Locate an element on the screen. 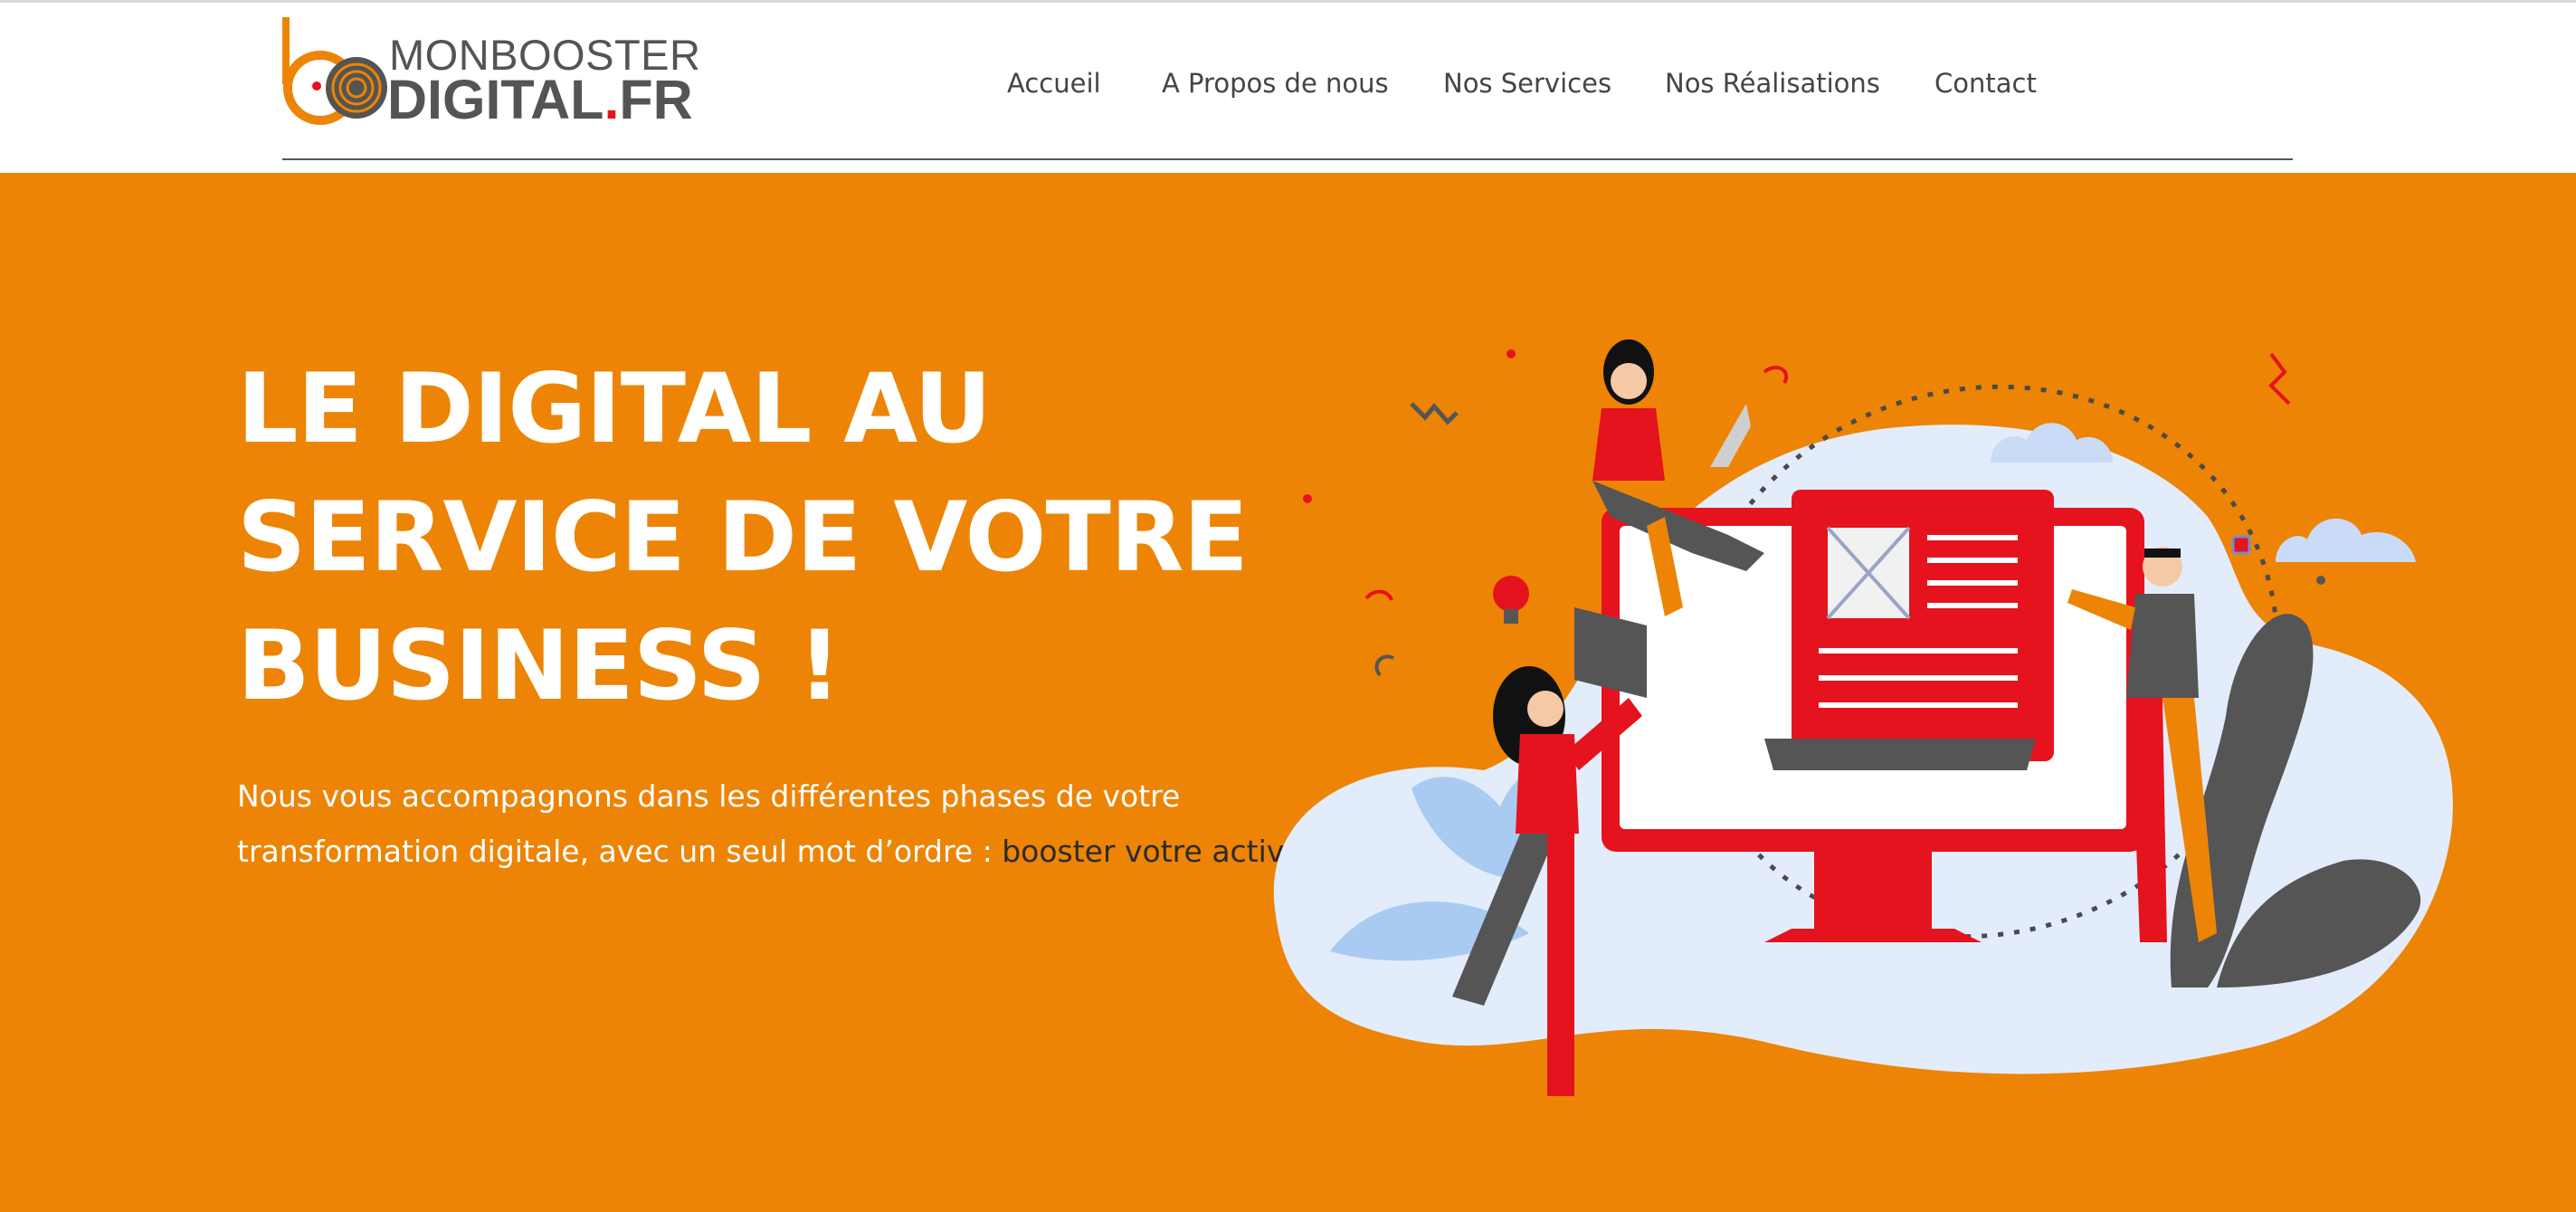  character-hair is located at coordinates (2162, 553).